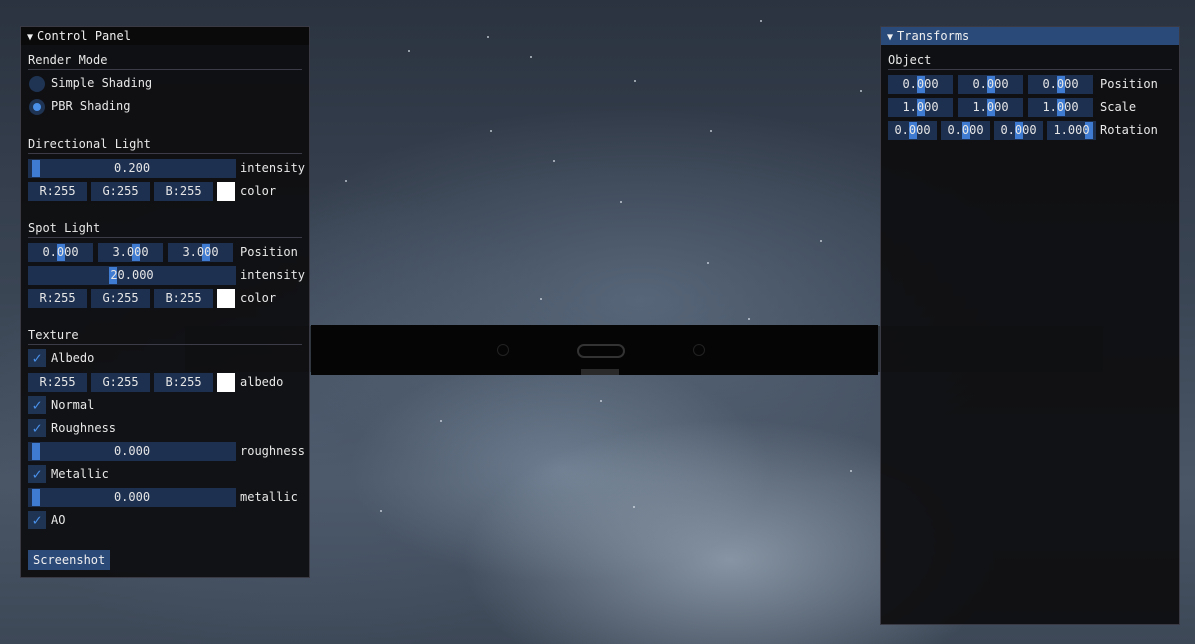 The image size is (1195, 644). I want to click on rotation-label: Rotation, so click(1129, 130).